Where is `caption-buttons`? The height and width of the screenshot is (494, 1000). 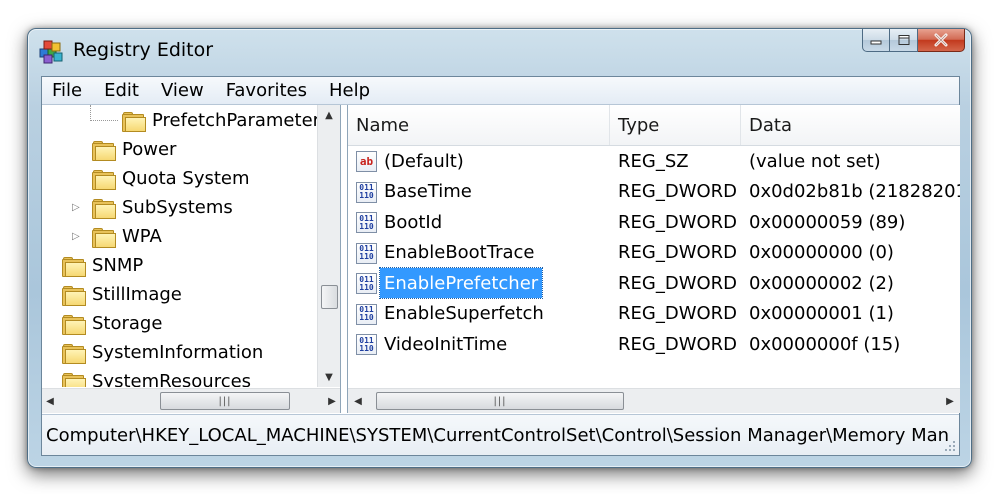
caption-buttons is located at coordinates (913, 41).